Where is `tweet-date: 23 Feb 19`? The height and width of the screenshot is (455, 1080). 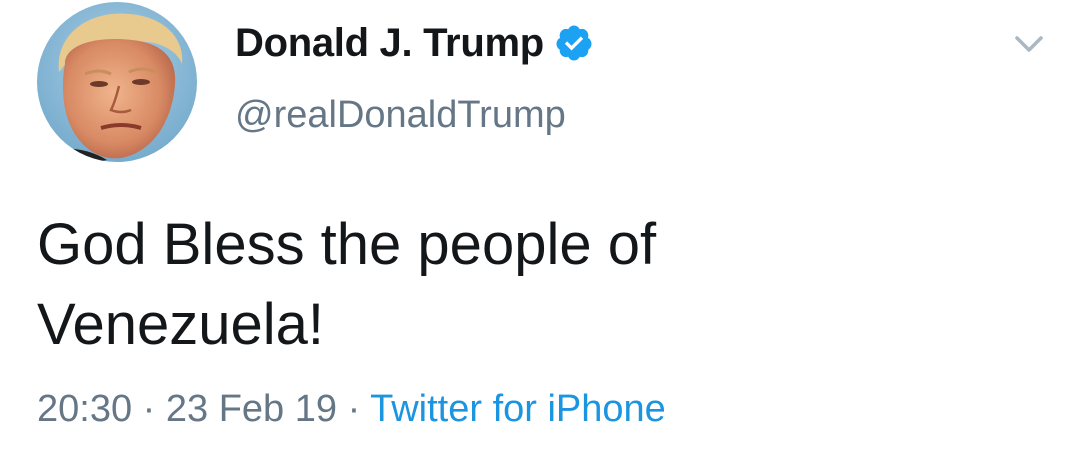
tweet-date: 23 Feb 19 is located at coordinates (251, 409).